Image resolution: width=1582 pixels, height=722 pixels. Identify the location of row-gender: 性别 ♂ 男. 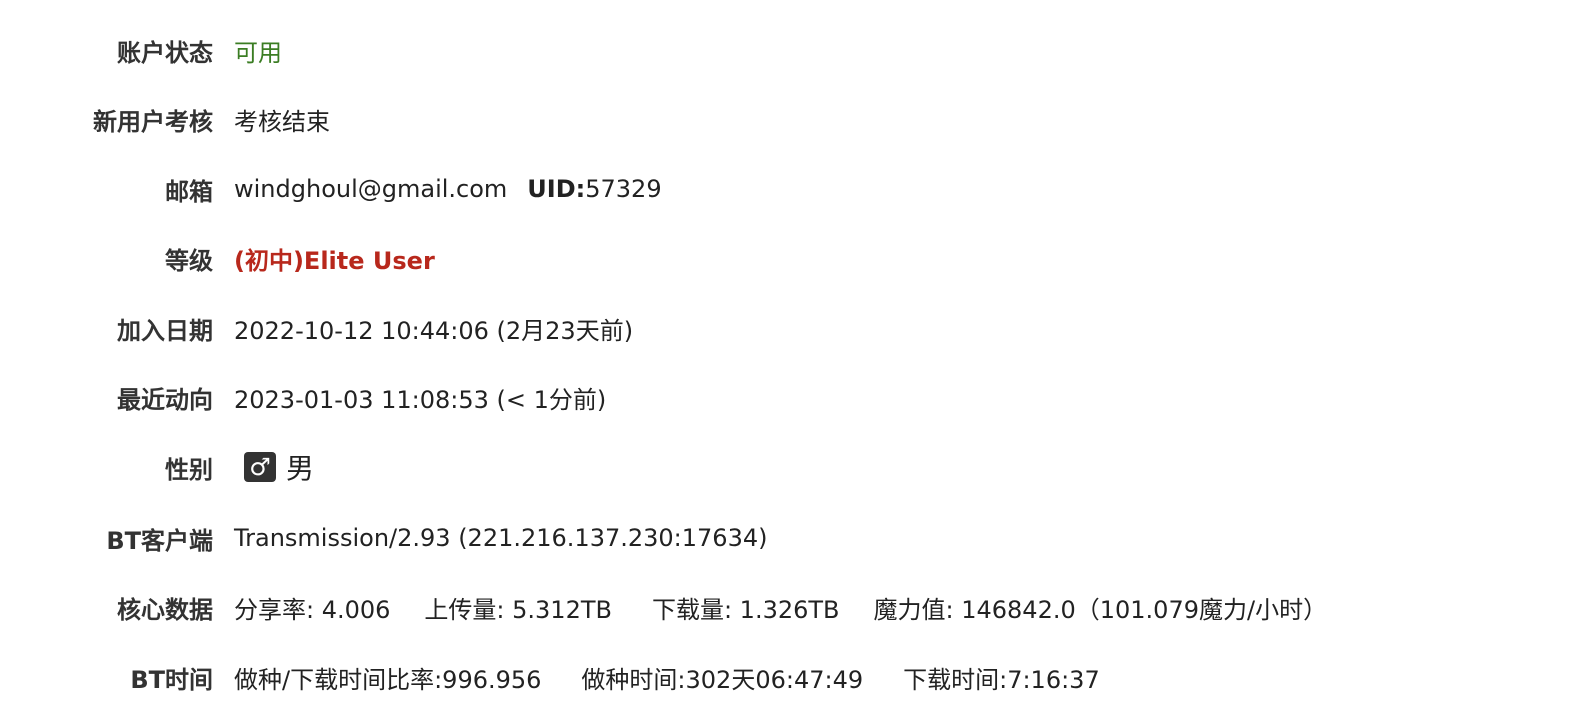
(157, 467).